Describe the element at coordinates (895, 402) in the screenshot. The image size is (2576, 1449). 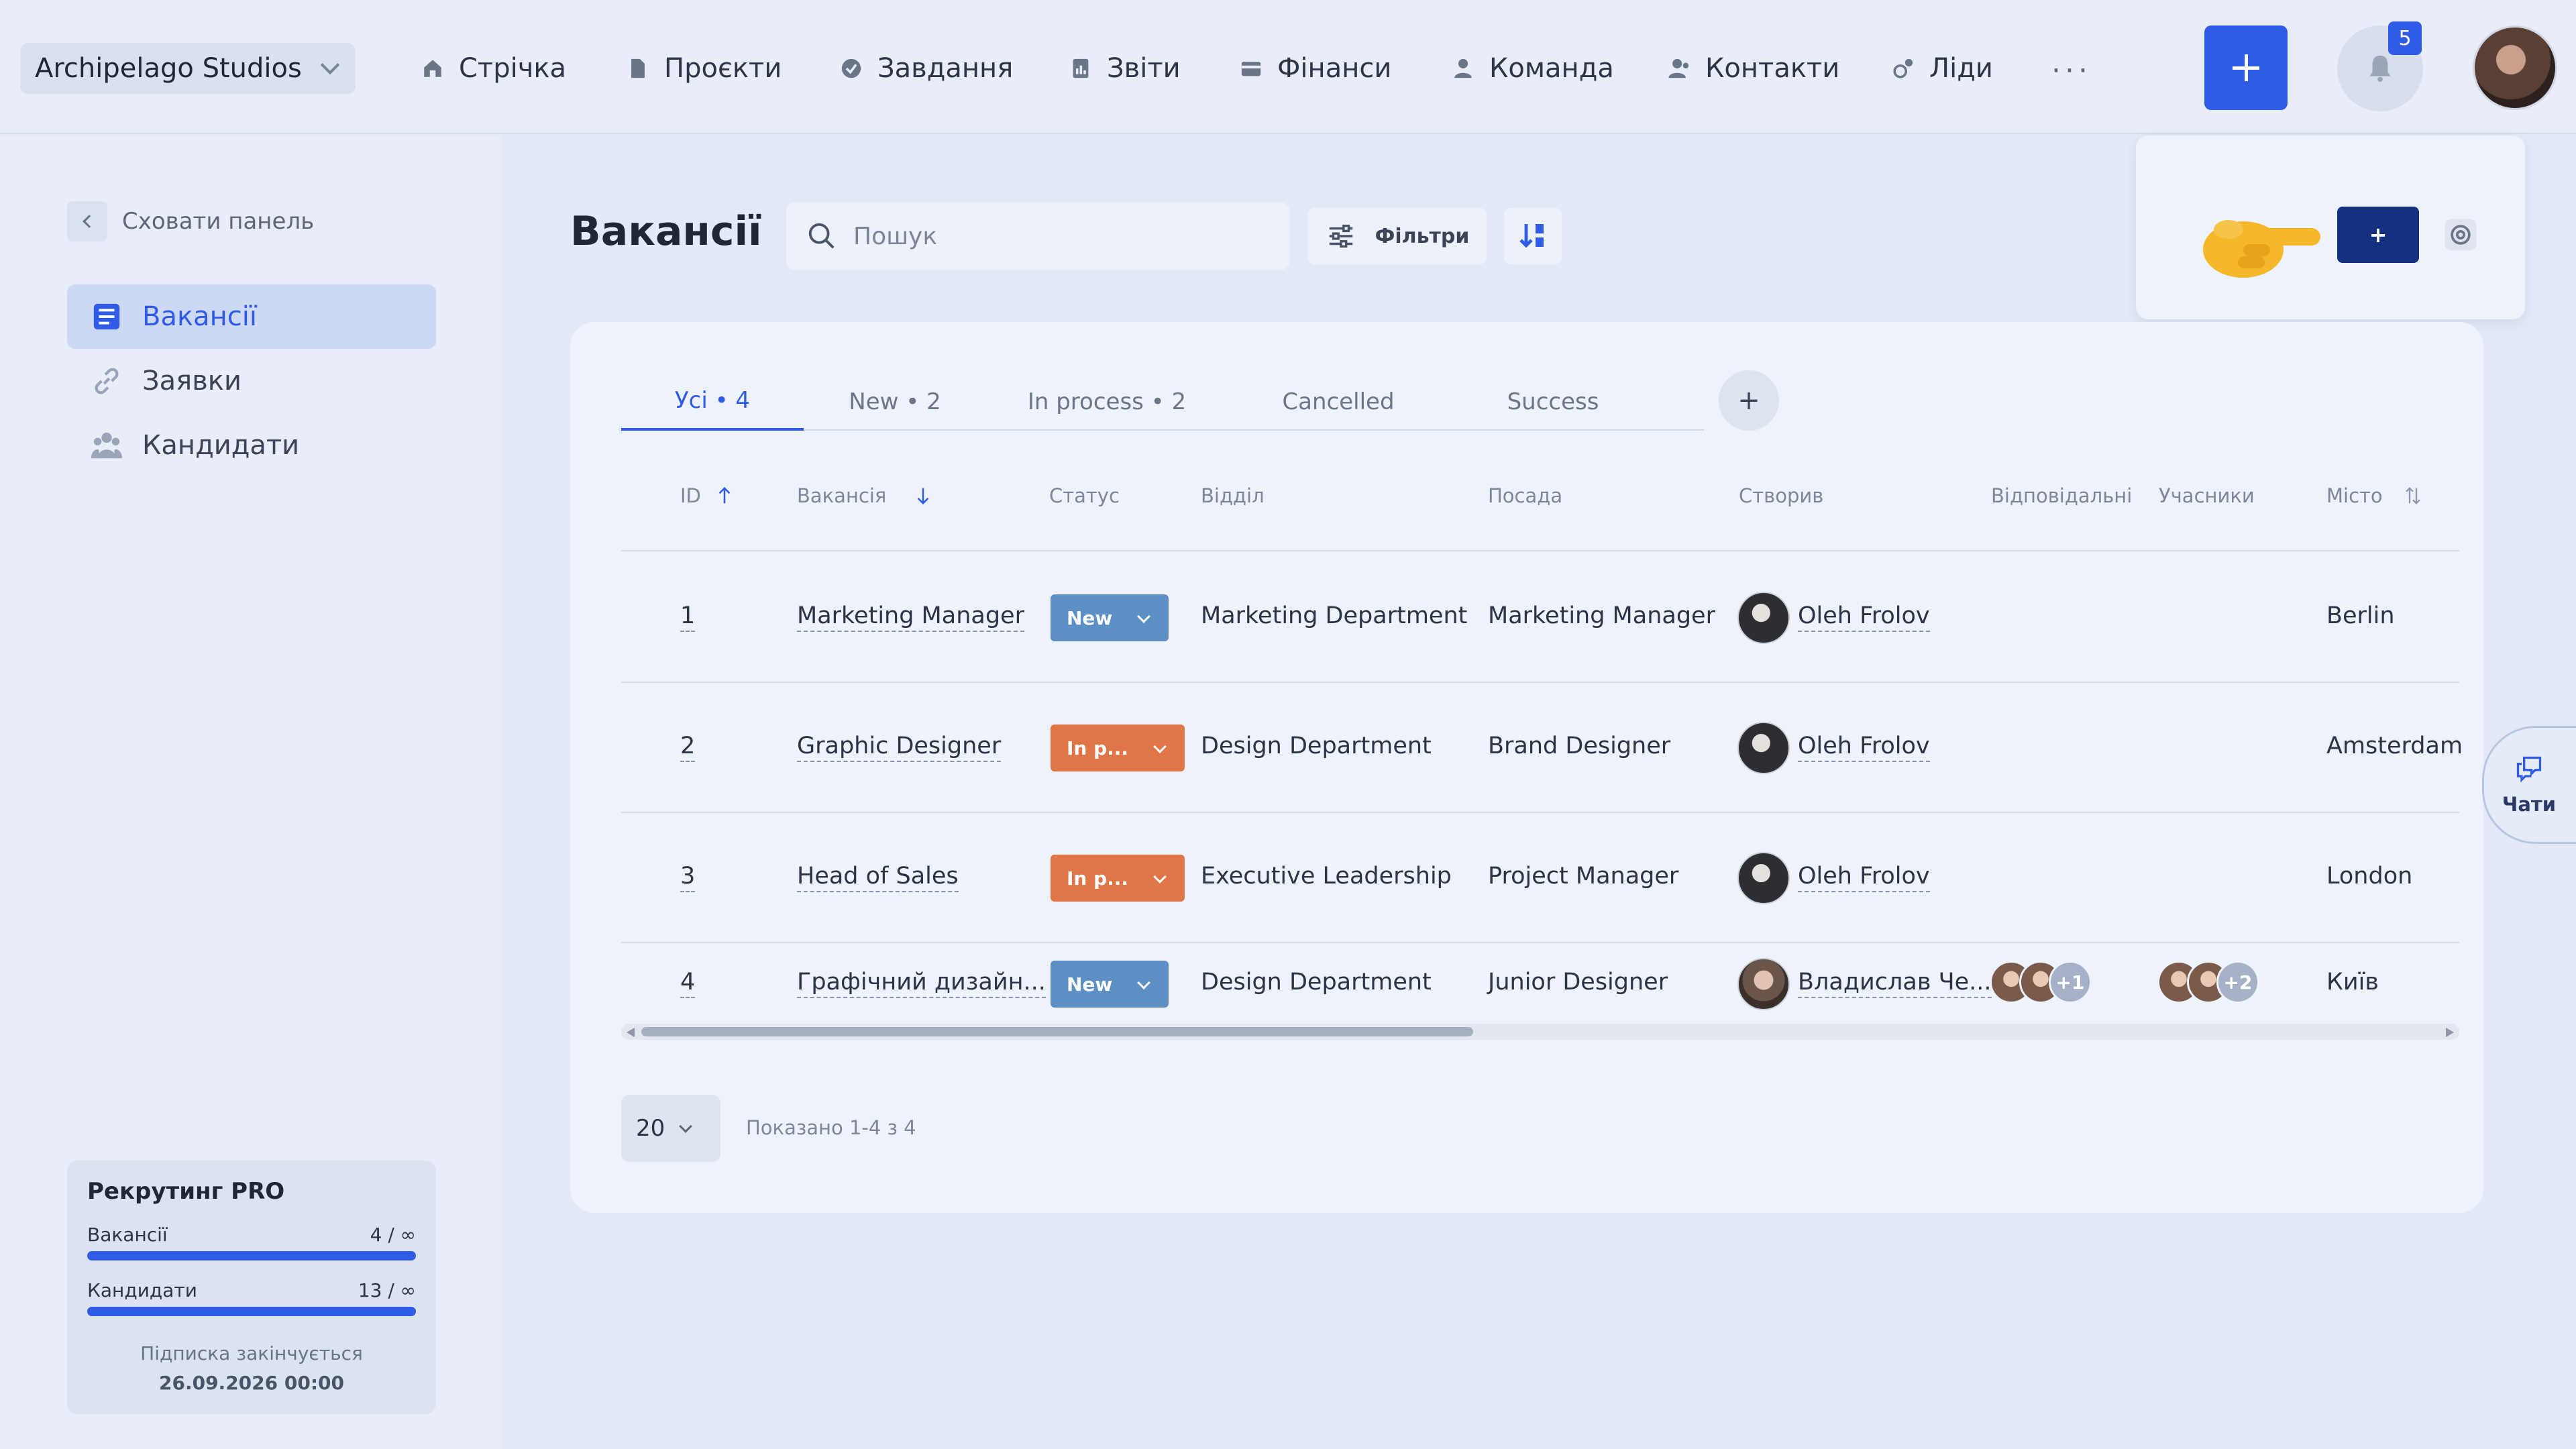
I see `tab-new: New • 2` at that location.